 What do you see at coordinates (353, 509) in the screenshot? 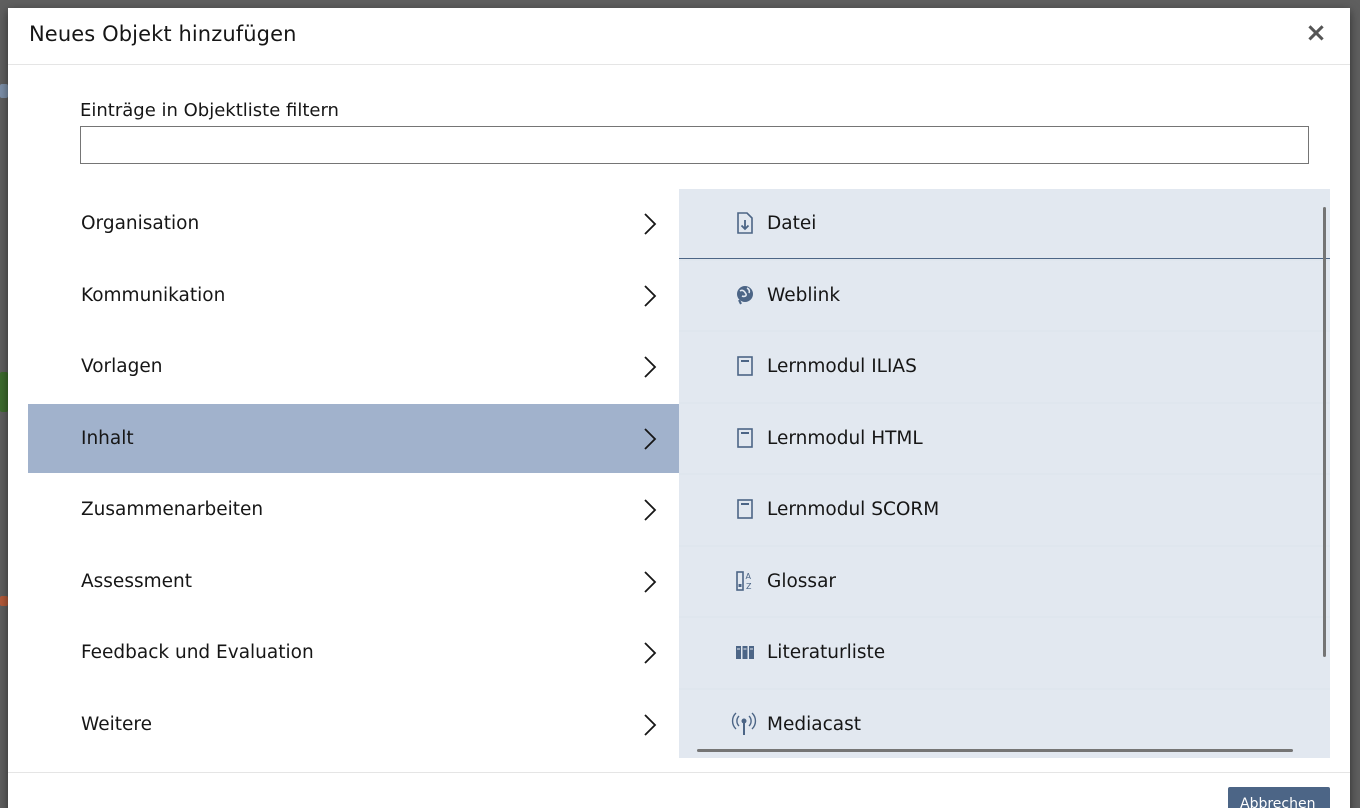
I see `category-zusammenarbeiten: Zusammenarbeiten` at bounding box center [353, 509].